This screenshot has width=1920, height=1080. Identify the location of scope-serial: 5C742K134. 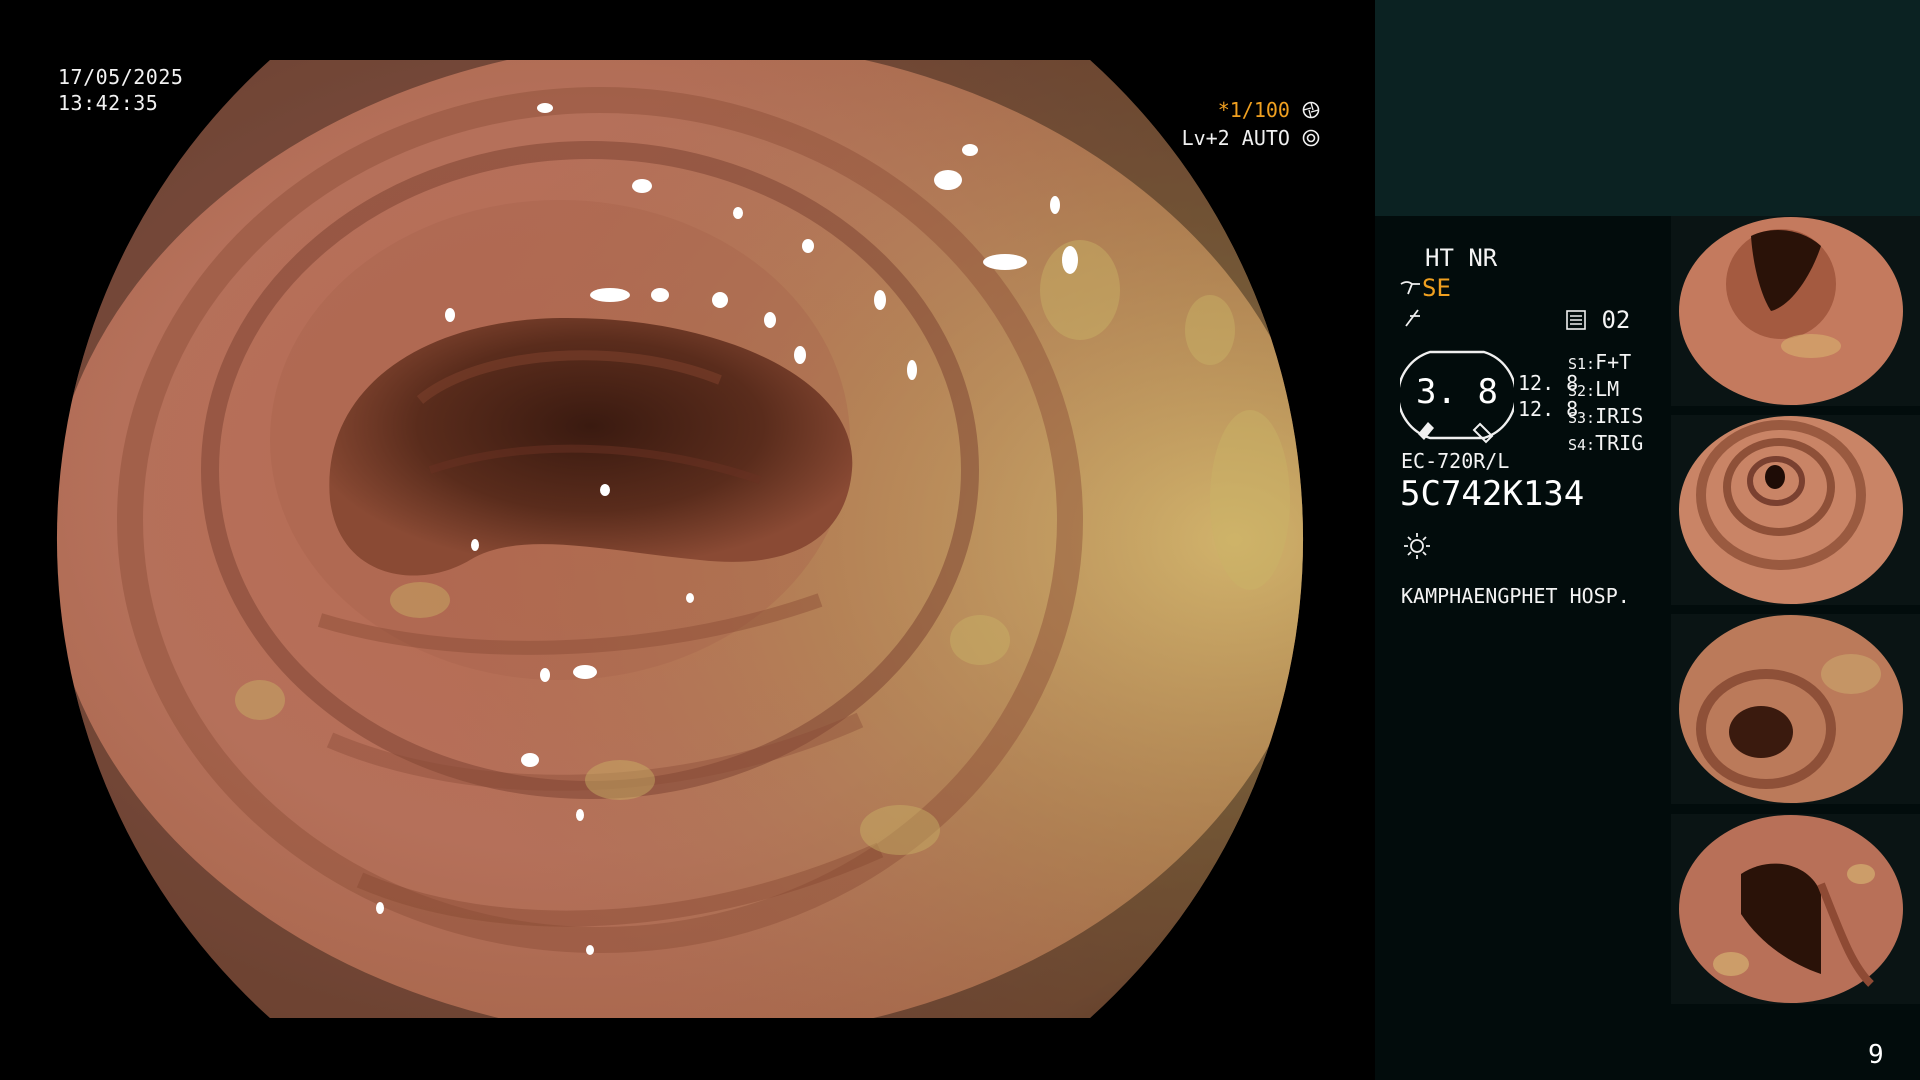
(1492, 494).